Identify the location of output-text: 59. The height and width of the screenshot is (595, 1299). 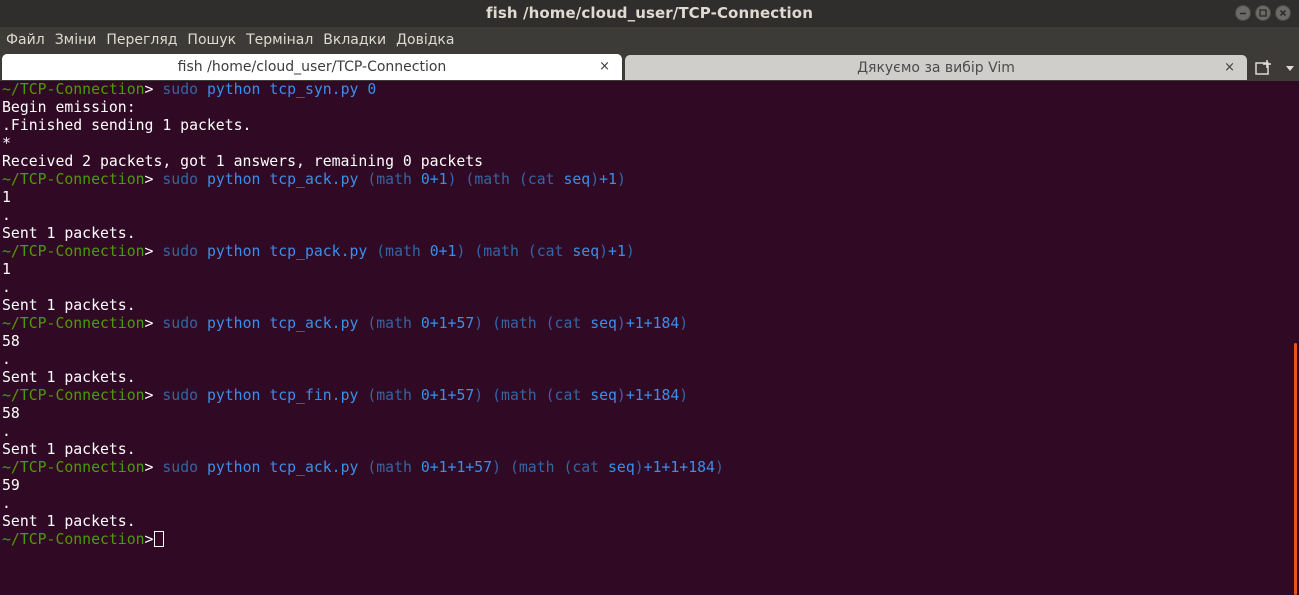
(11, 485).